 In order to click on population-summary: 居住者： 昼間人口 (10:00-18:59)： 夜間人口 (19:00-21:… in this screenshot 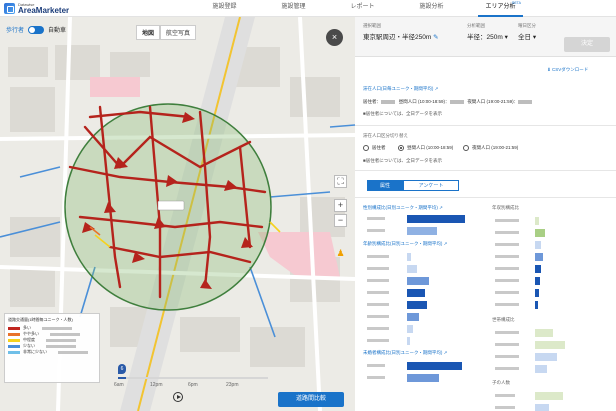, I will do `click(448, 102)`.